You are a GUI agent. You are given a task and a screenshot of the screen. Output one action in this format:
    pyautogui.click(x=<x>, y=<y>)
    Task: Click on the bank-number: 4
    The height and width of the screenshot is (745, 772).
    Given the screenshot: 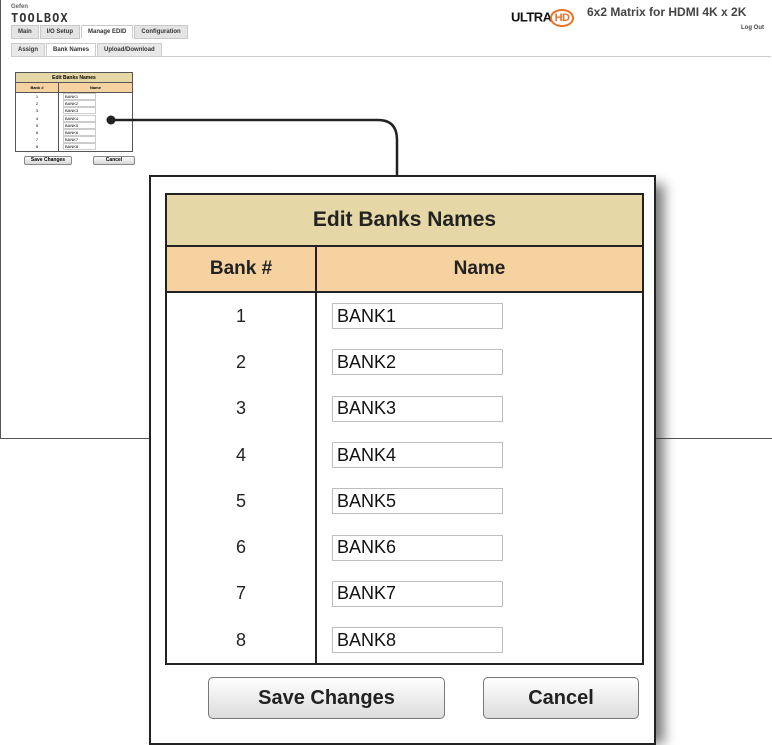 What is the action you would take?
    pyautogui.click(x=240, y=454)
    